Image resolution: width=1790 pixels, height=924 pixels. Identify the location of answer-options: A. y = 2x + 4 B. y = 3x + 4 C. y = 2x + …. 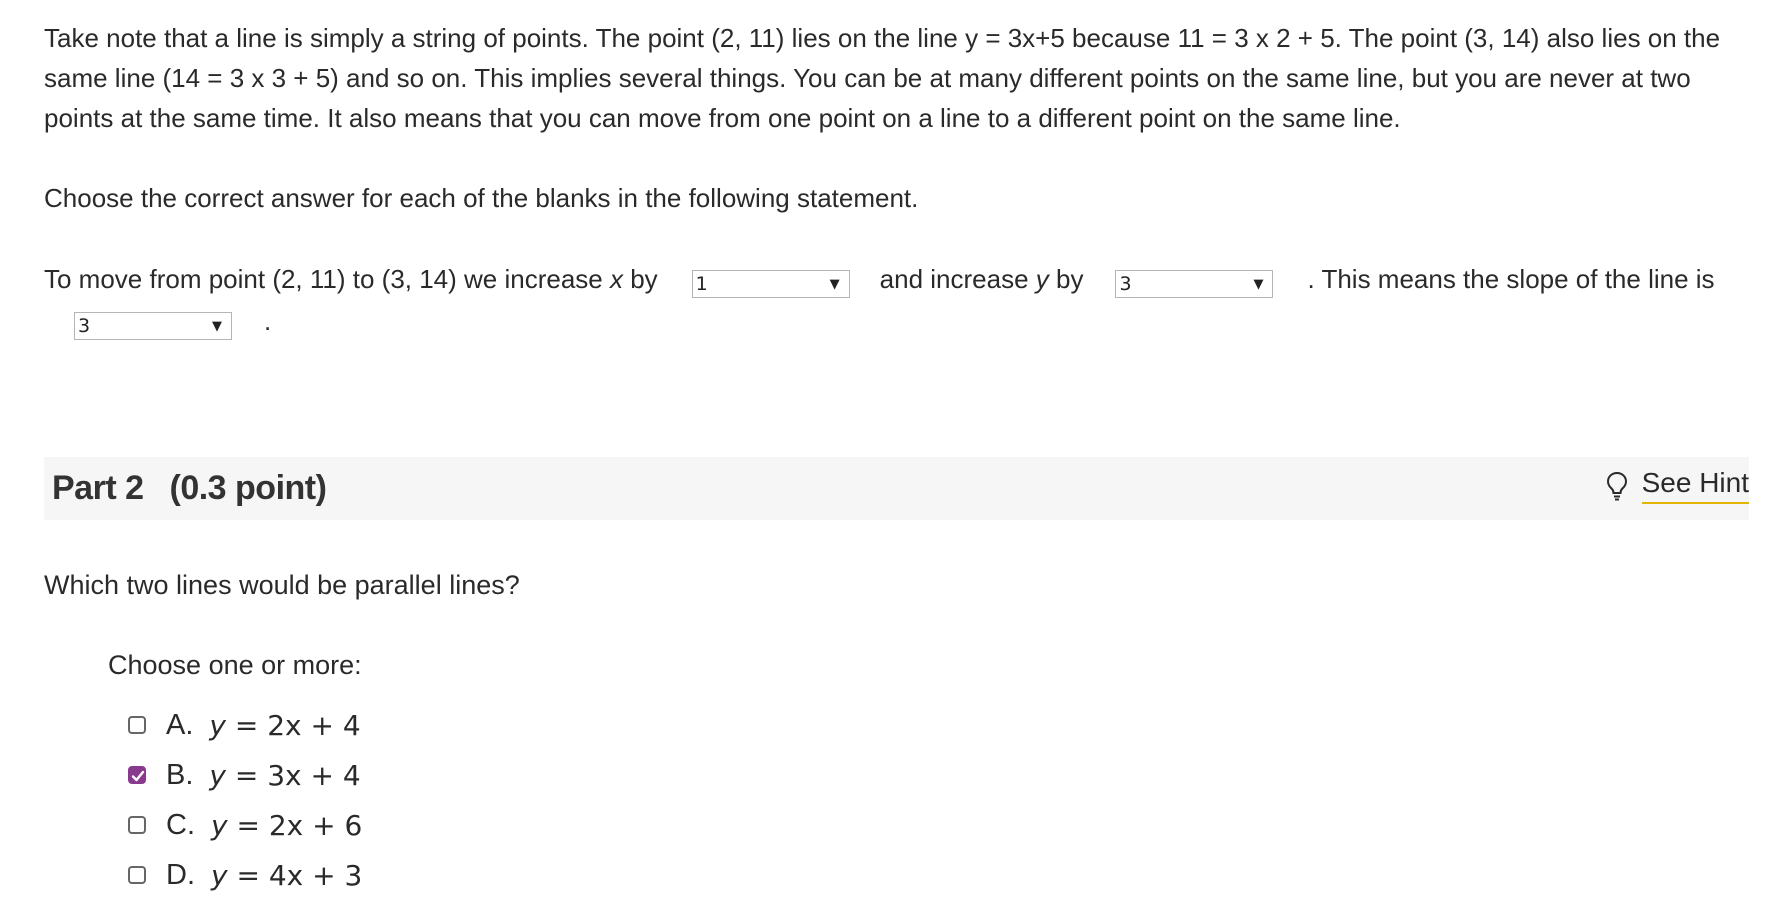
(245, 800).